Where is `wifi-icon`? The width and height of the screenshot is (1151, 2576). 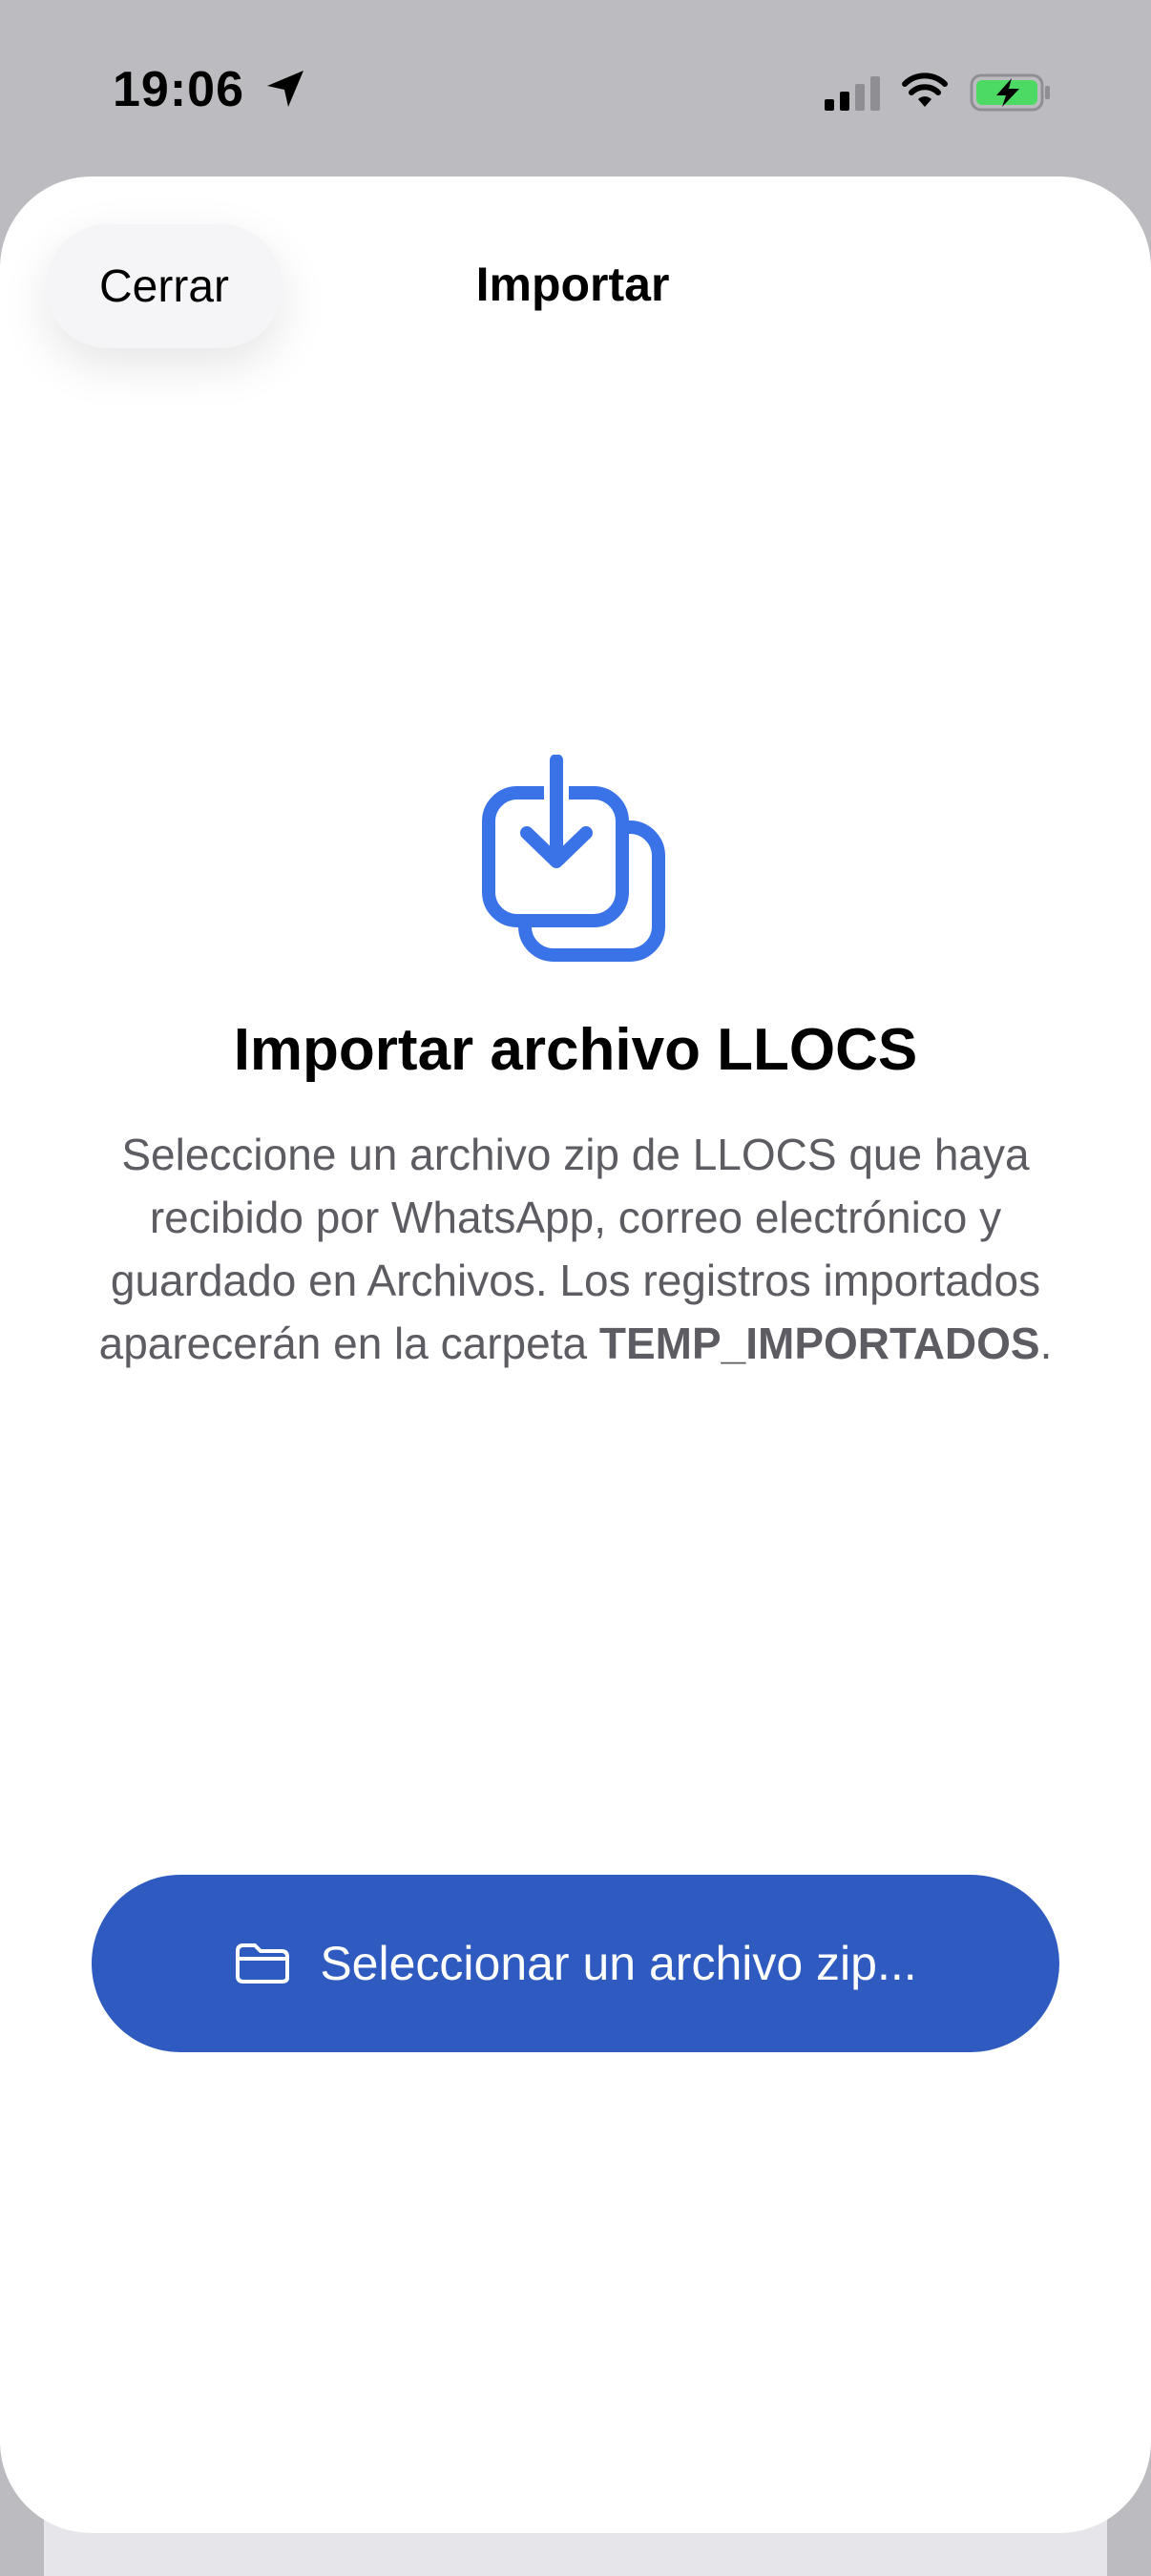
wifi-icon is located at coordinates (925, 90).